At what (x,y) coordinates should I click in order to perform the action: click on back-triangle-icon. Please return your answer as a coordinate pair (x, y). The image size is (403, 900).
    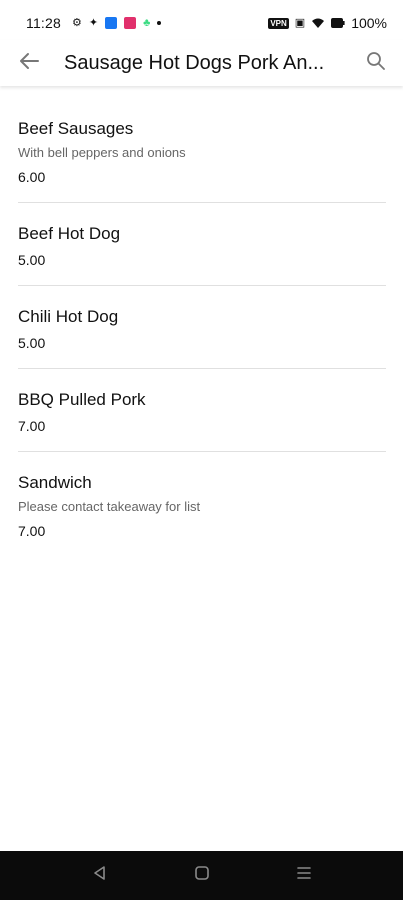
    Looking at the image, I should click on (100, 875).